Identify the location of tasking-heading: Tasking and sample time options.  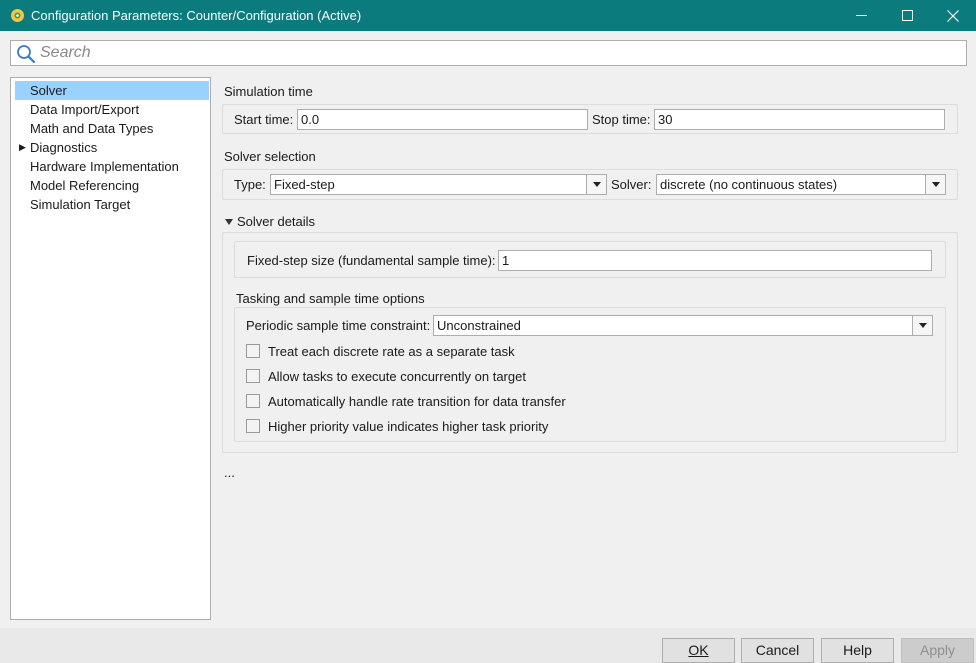
(330, 298).